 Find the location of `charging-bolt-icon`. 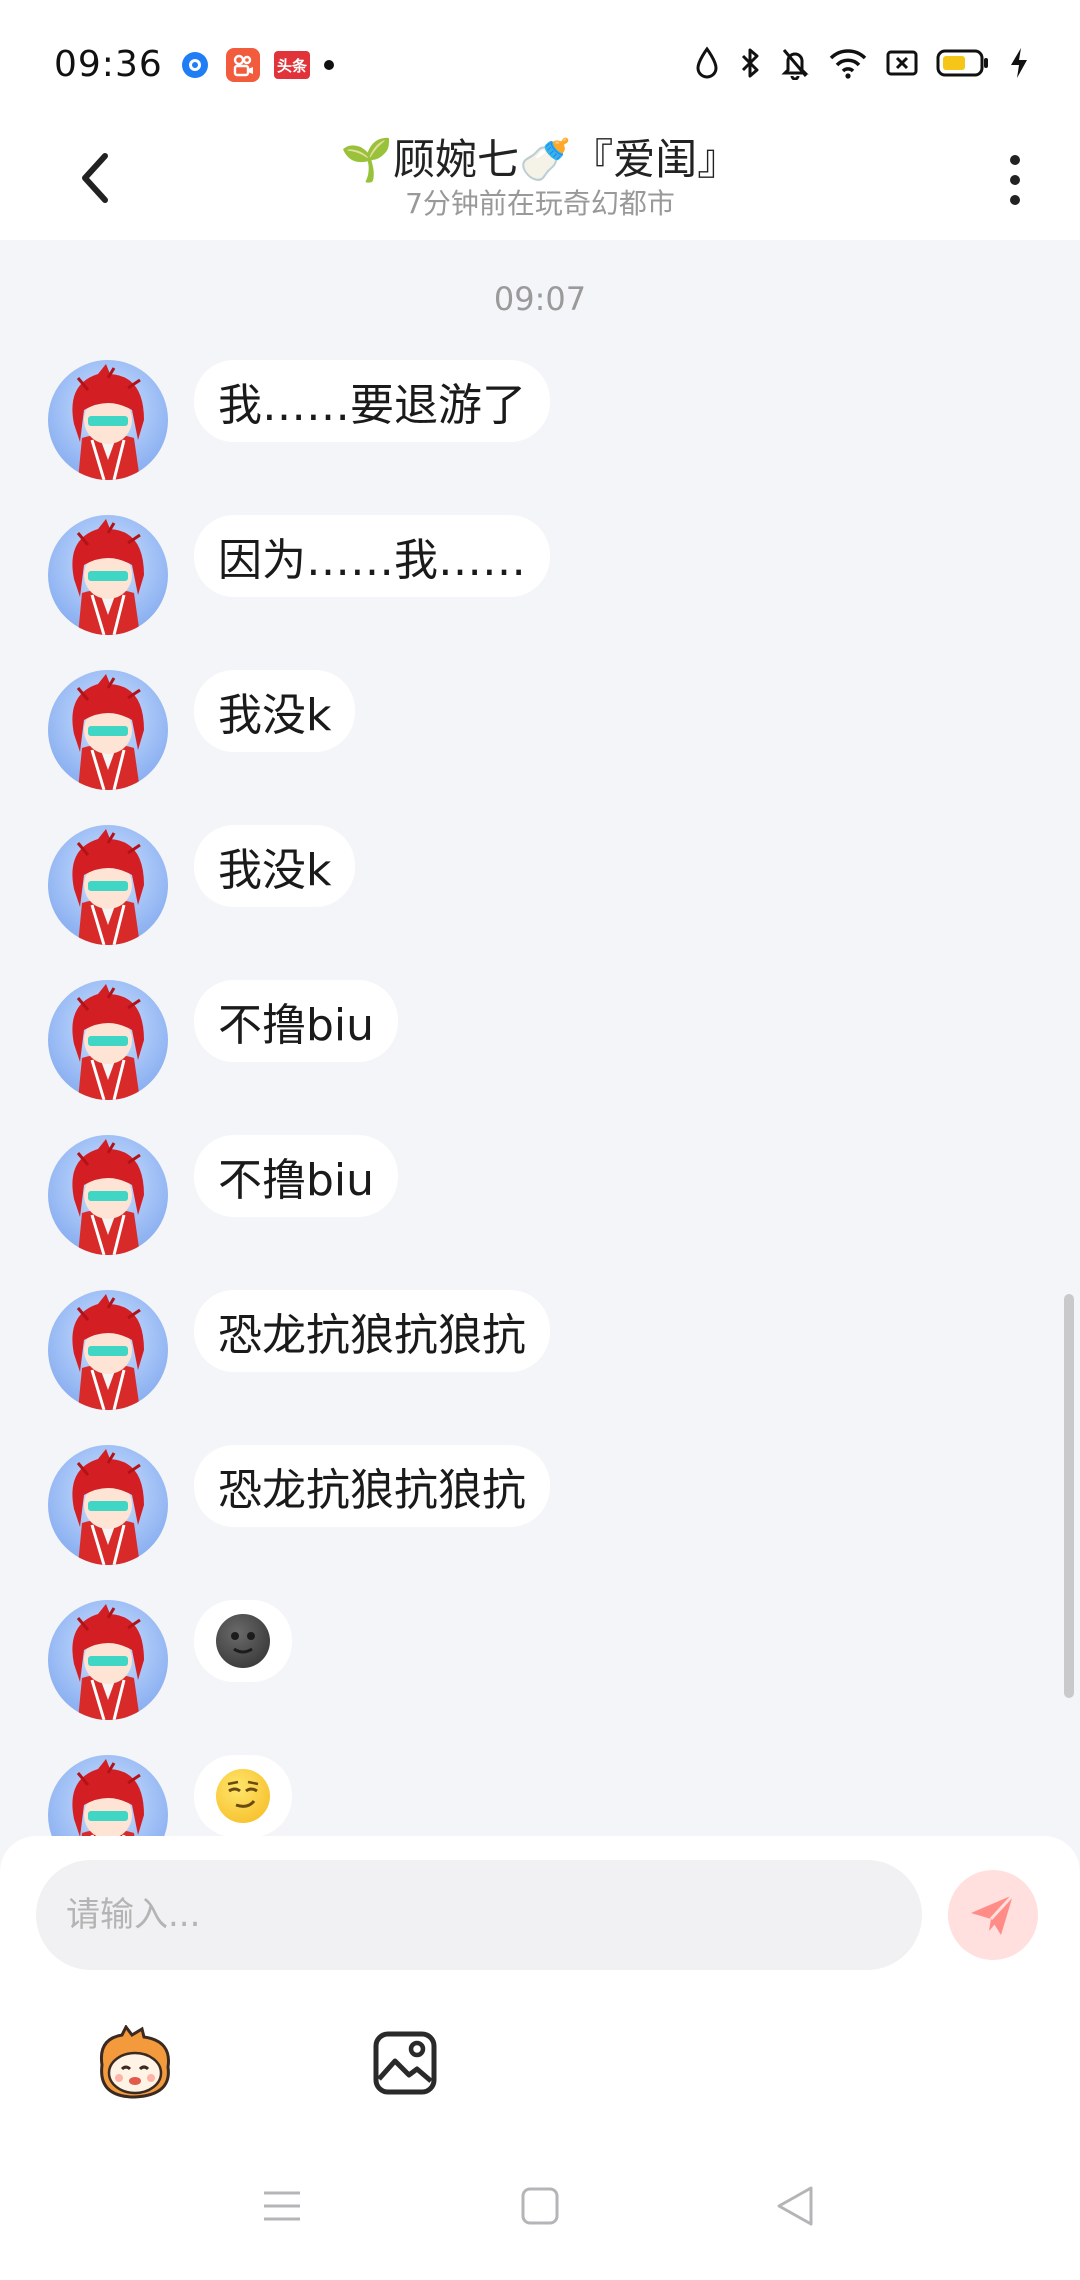

charging-bolt-icon is located at coordinates (1019, 63).